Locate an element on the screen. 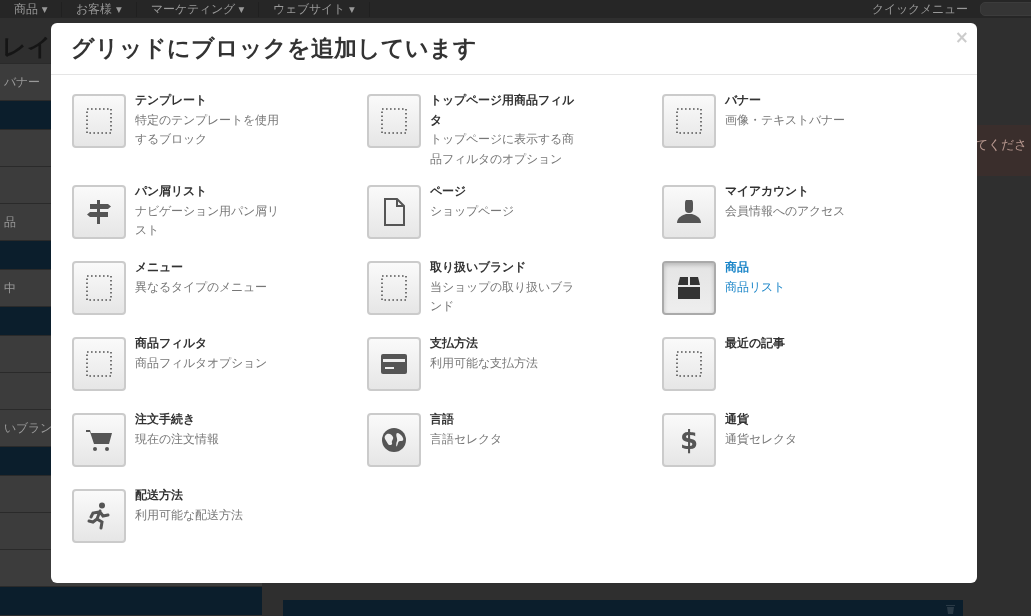  block-title: 通貨 is located at coordinates (737, 419).